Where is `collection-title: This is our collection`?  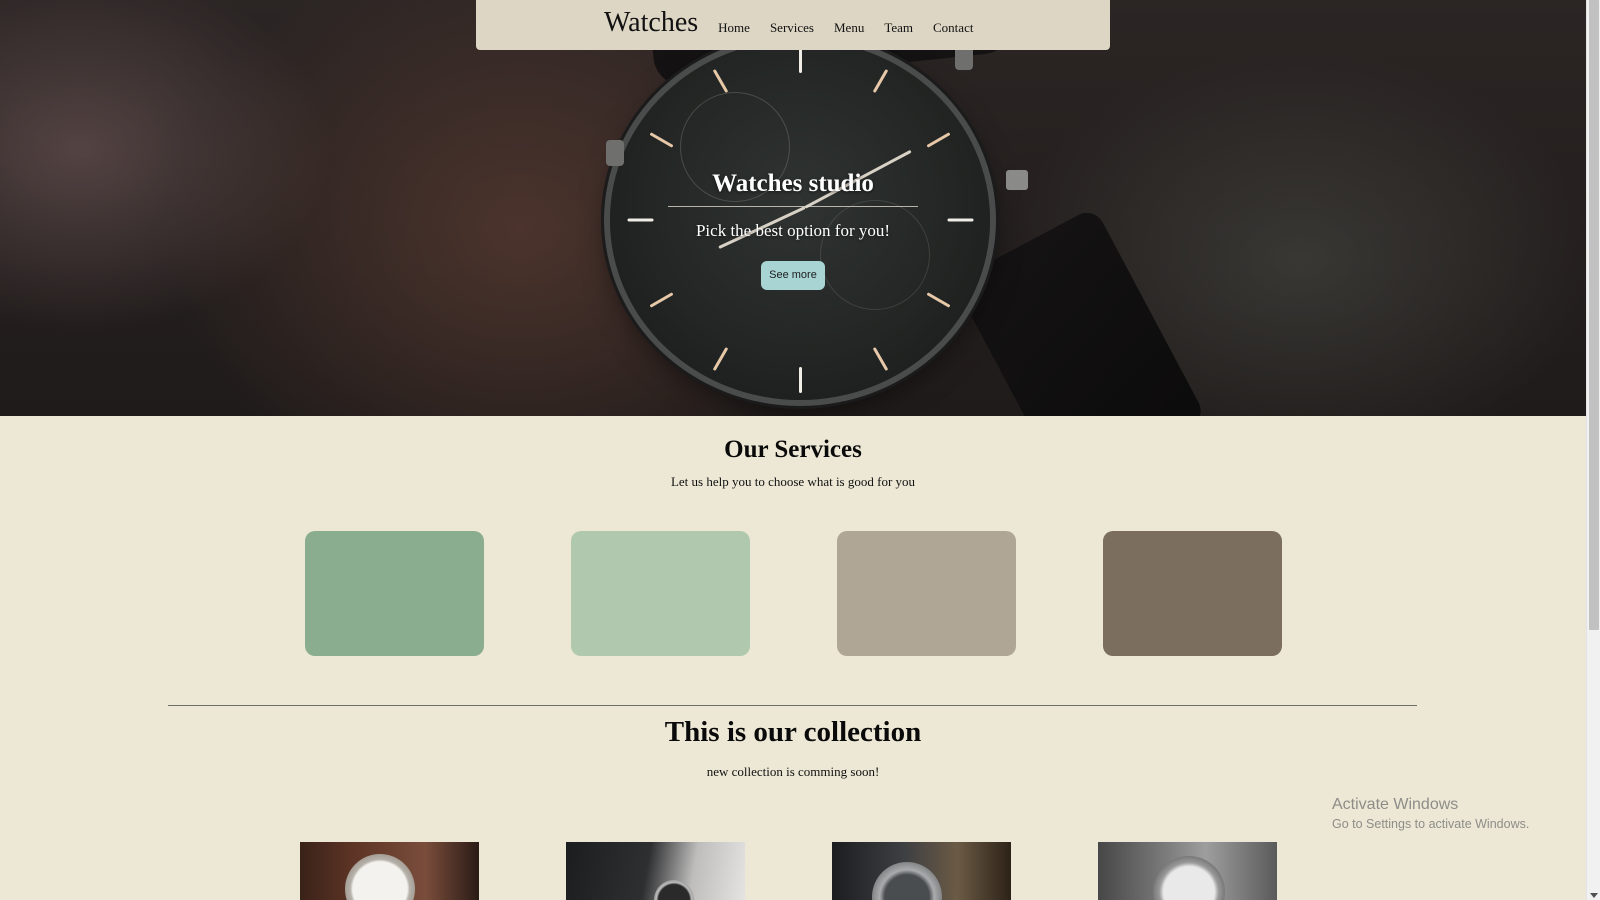 collection-title: This is our collection is located at coordinates (793, 732).